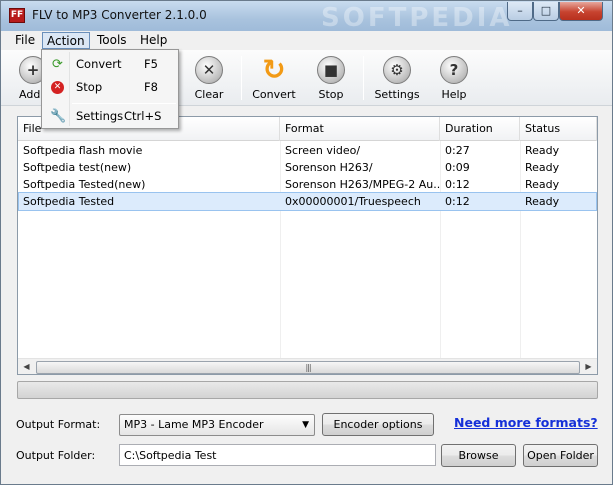 This screenshot has height=485, width=613. What do you see at coordinates (478, 455) in the screenshot?
I see `browse-button: Browse` at bounding box center [478, 455].